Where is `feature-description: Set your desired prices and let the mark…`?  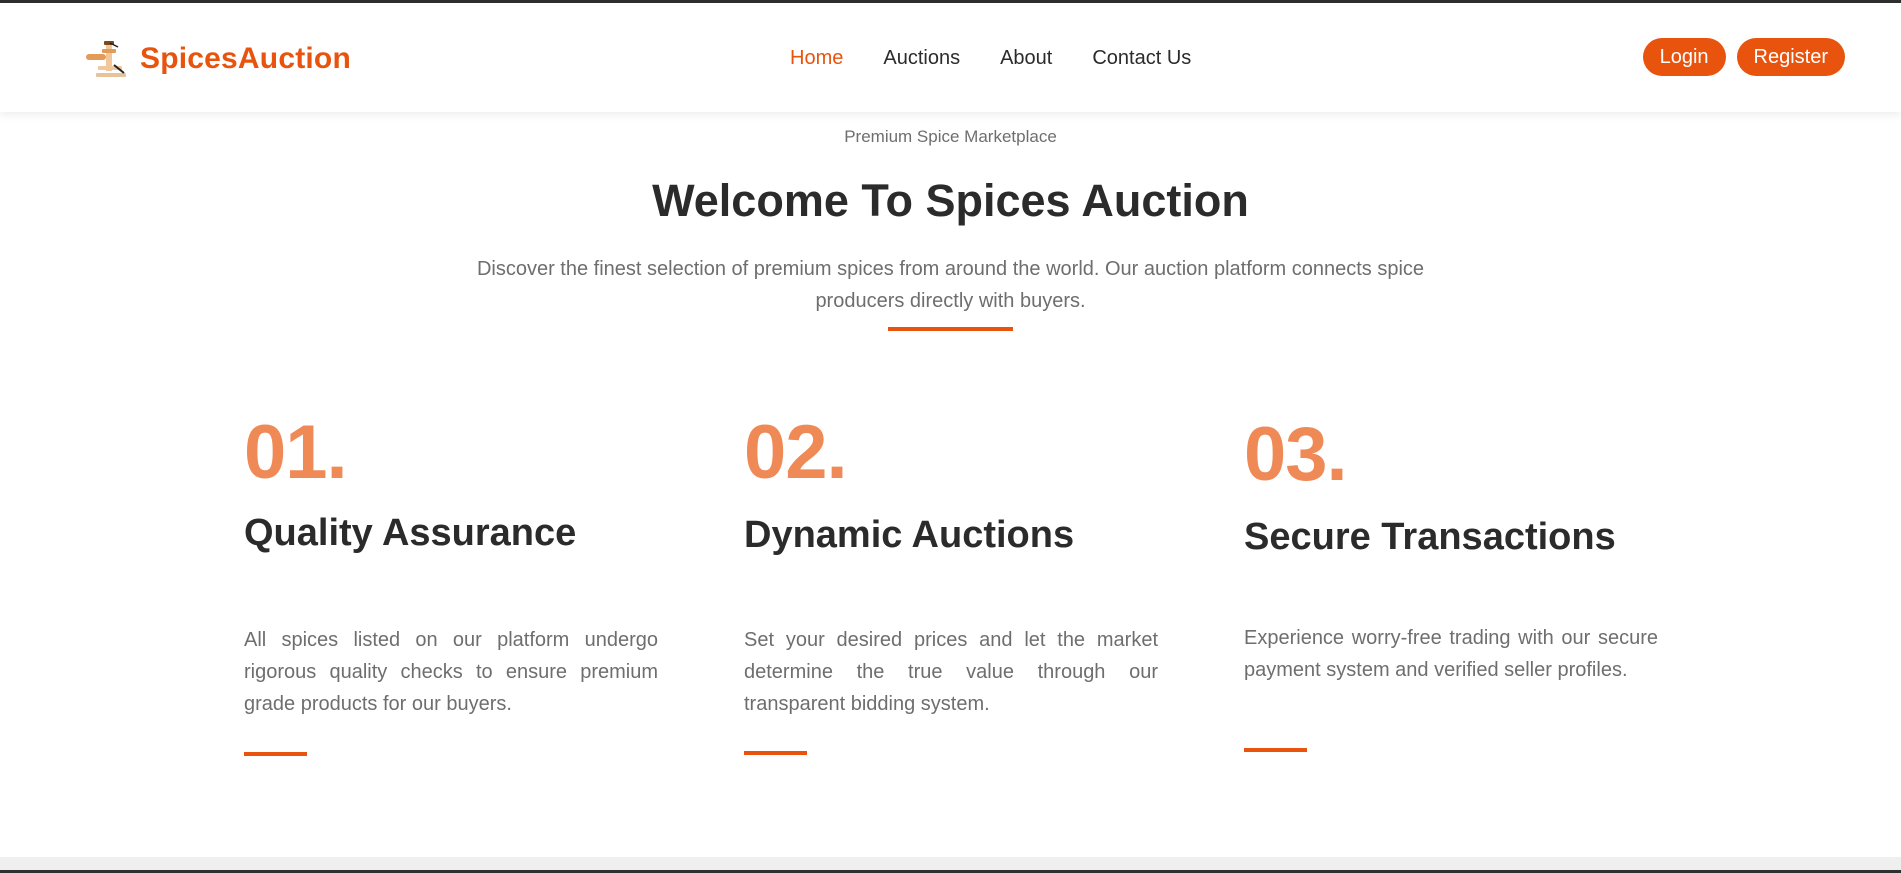 feature-description: Set your desired prices and let the mark… is located at coordinates (951, 672).